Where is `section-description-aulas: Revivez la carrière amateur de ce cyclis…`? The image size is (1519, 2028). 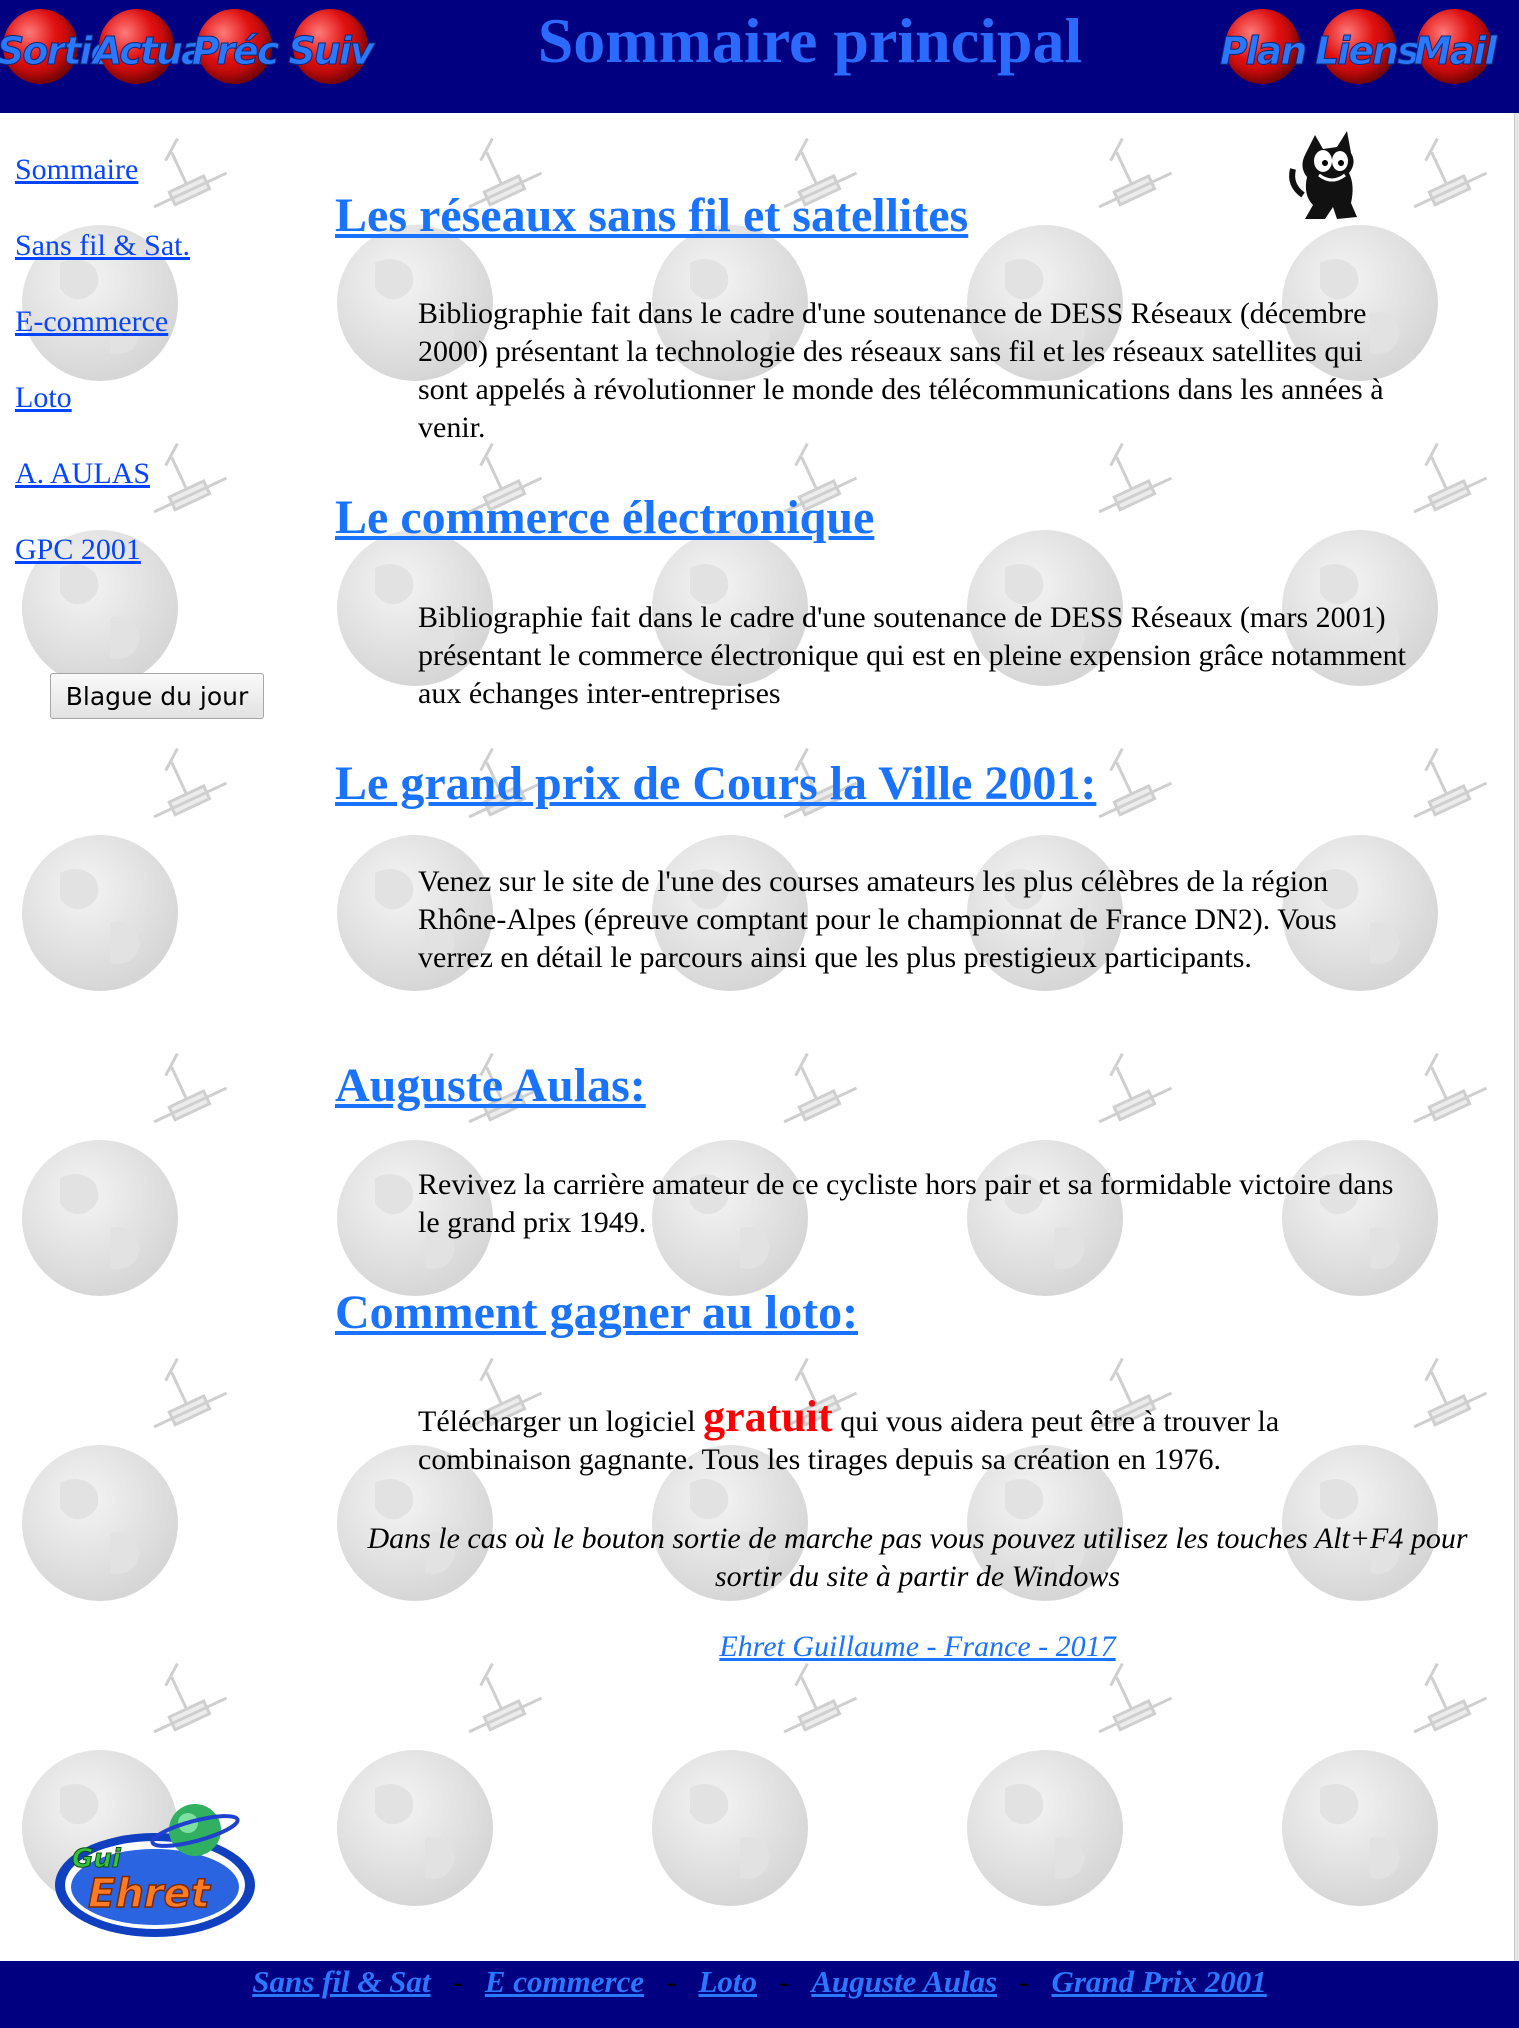 section-description-aulas: Revivez la carrière amateur de ce cyclis… is located at coordinates (906, 1203).